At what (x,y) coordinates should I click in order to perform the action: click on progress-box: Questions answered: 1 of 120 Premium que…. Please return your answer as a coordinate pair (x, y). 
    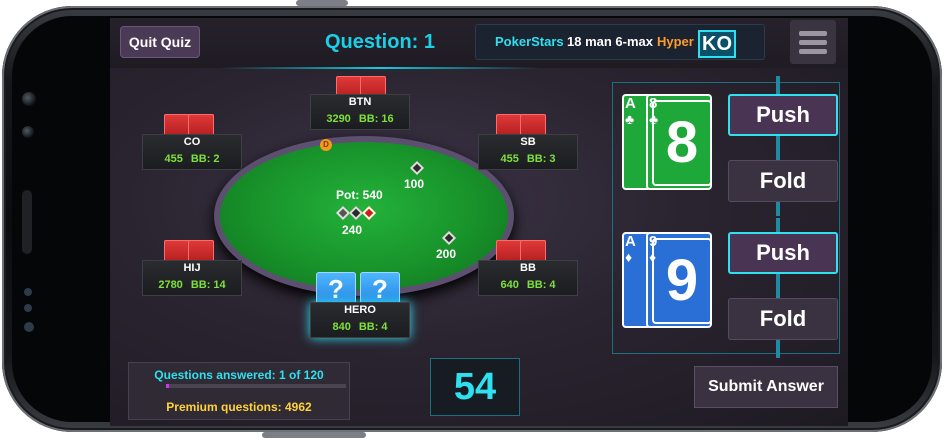
    Looking at the image, I should click on (239, 391).